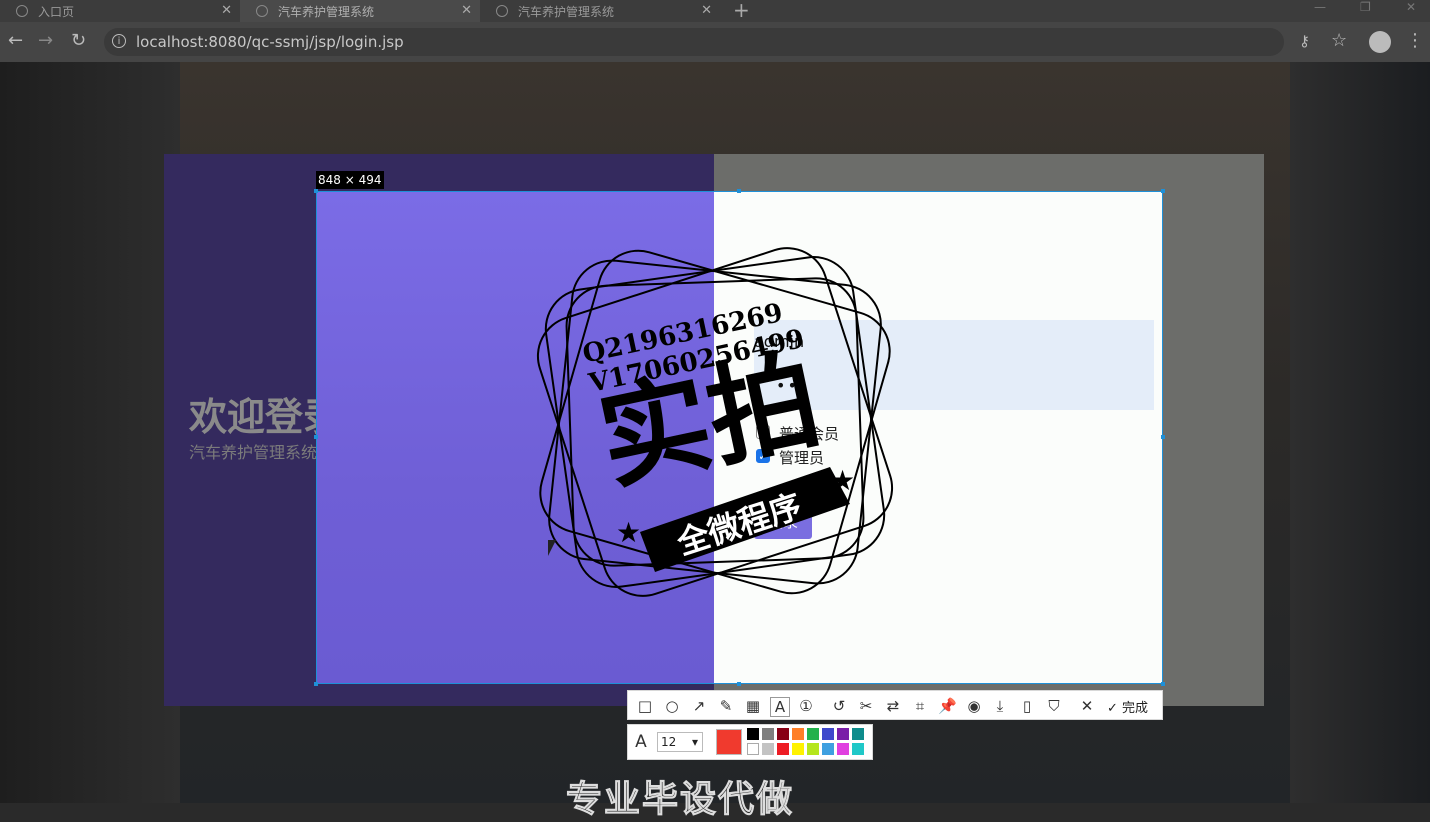 This screenshot has width=1430, height=822. I want to click on scan-icon: ⌗, so click(920, 706).